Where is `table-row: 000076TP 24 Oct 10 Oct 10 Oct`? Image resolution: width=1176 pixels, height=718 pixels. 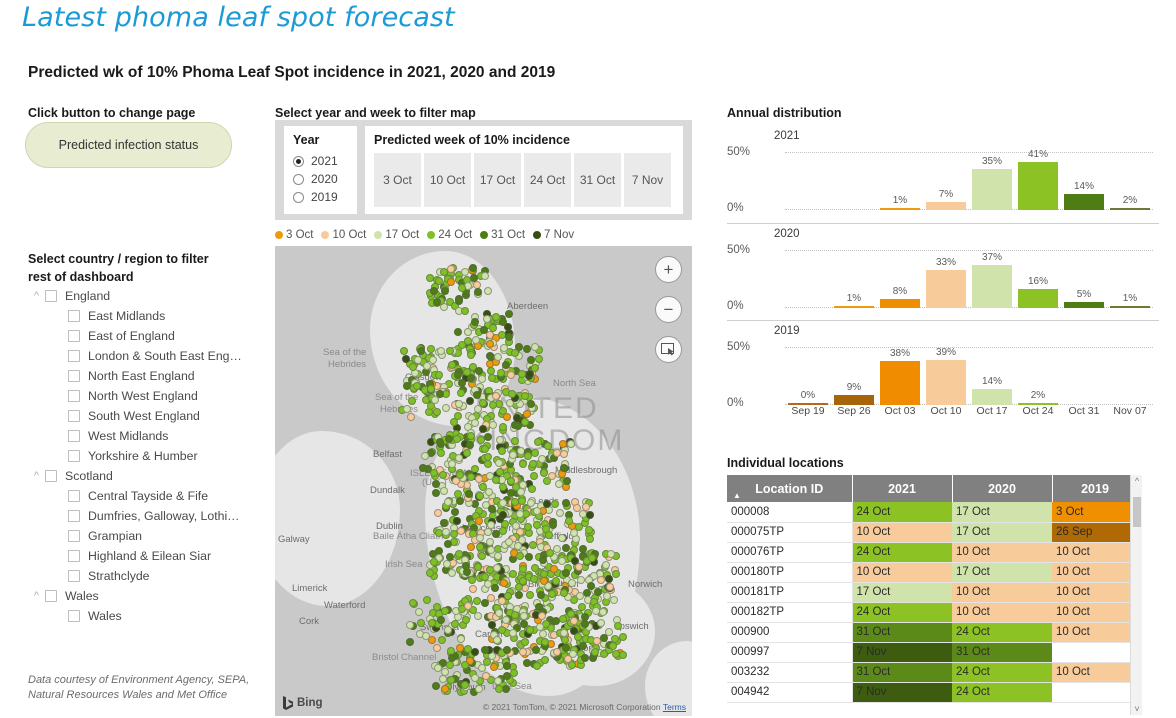 table-row: 000076TP 24 Oct 10 Oct 10 Oct is located at coordinates (932, 552).